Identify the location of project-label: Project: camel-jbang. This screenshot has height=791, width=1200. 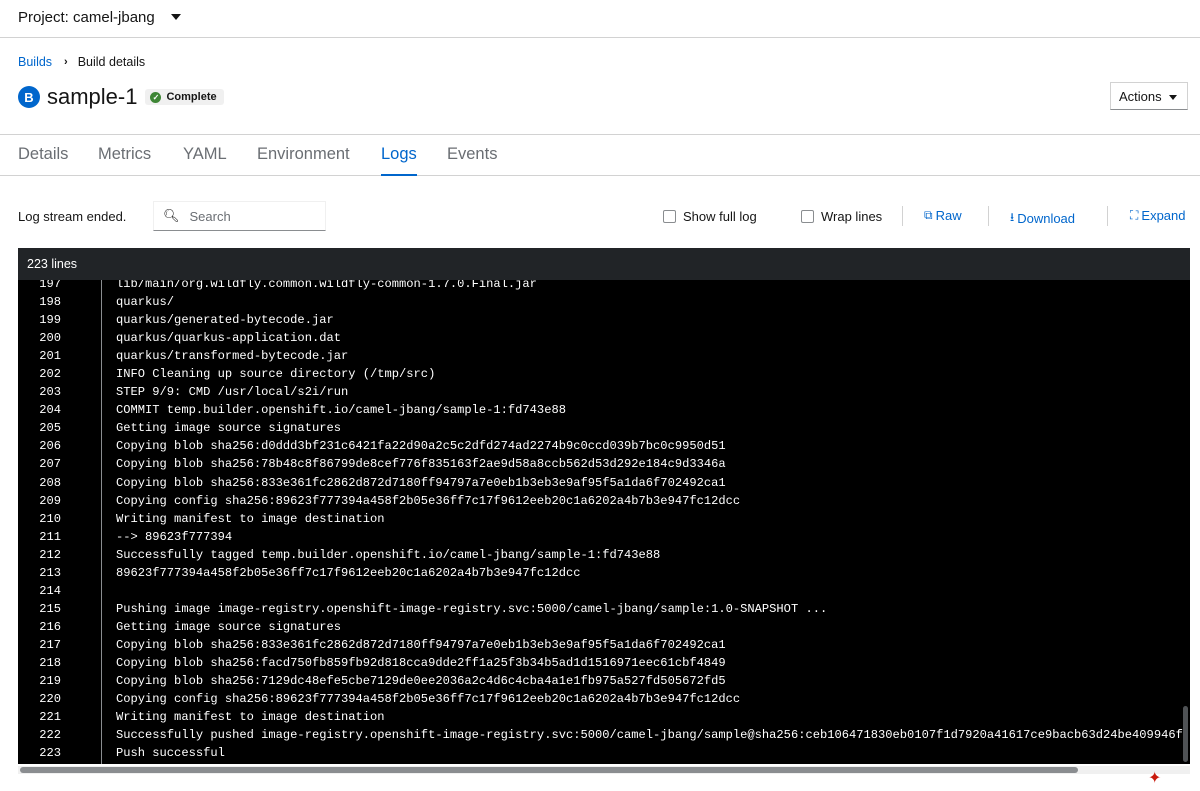
(86, 17).